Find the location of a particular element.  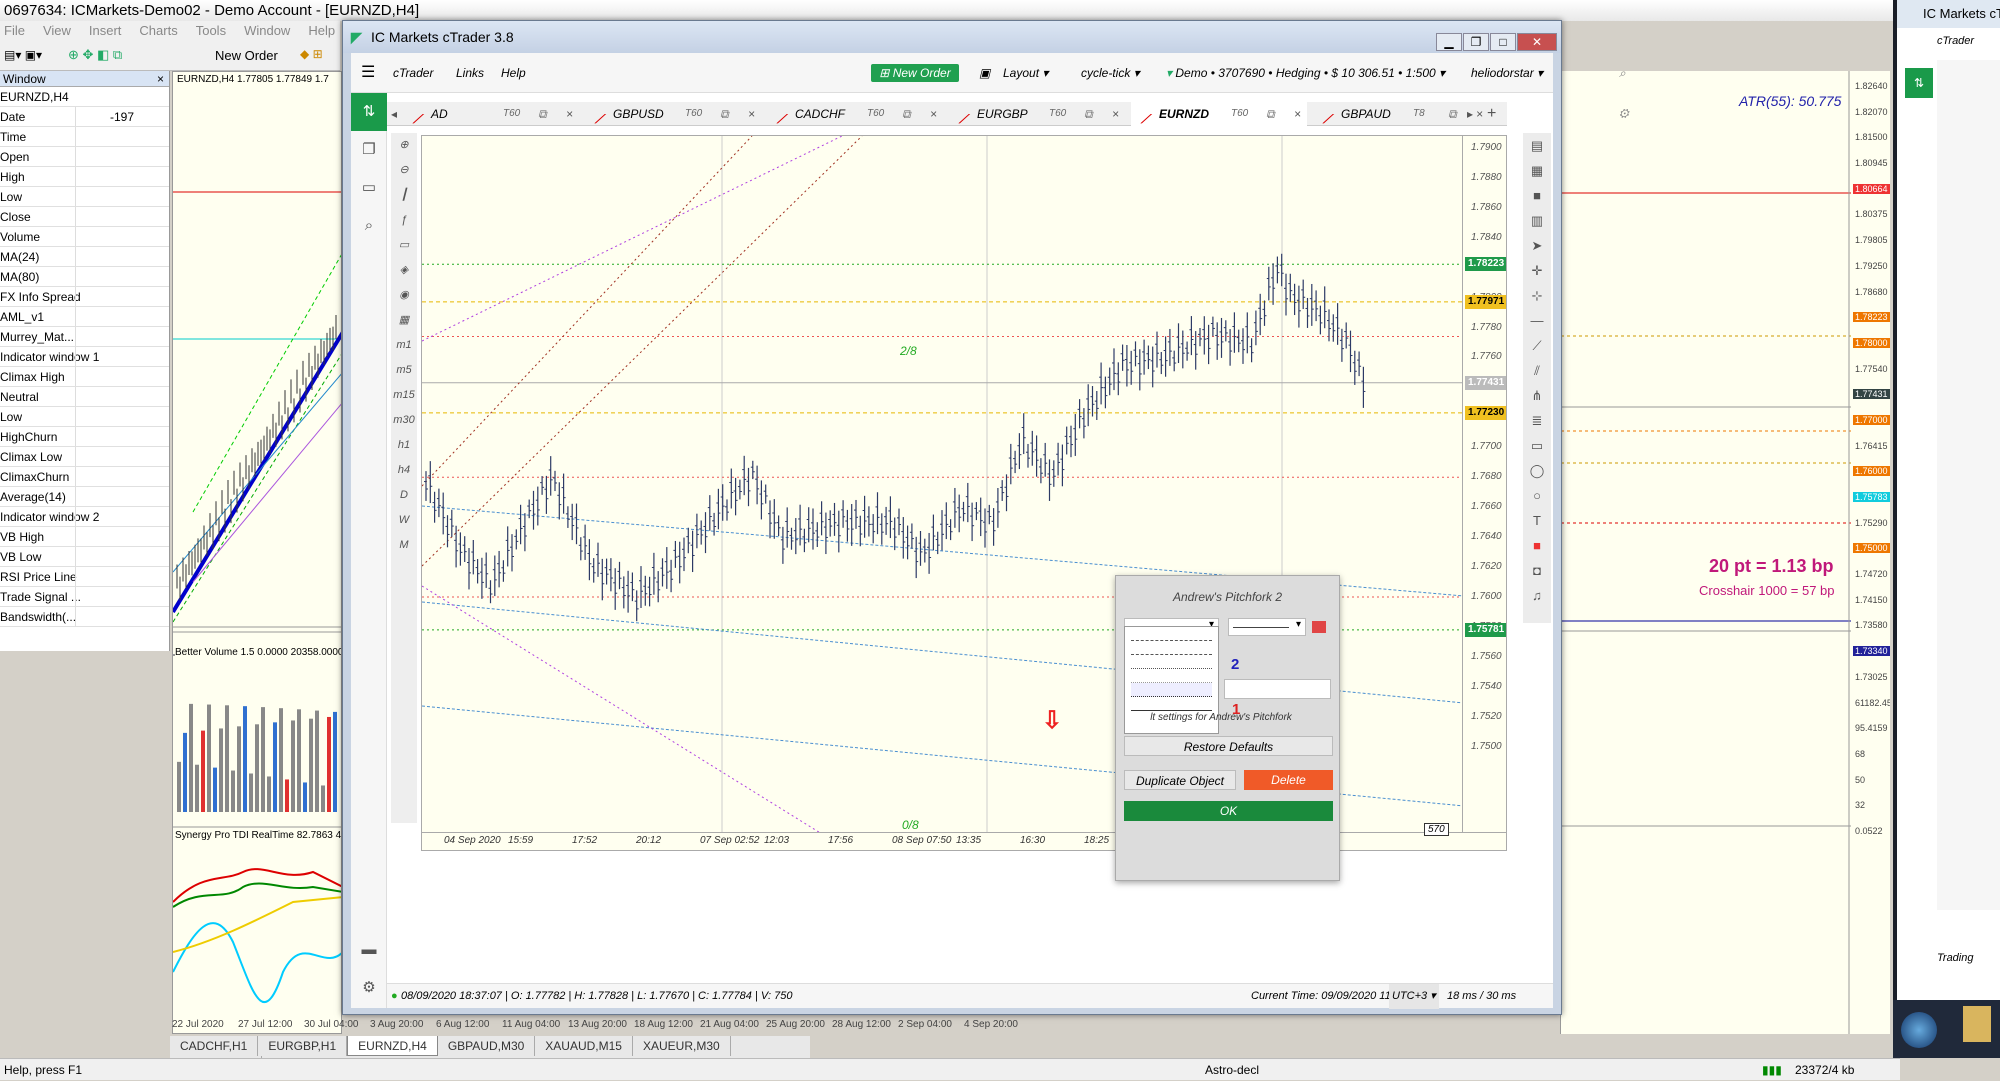

symbol-tab-eurgbp: ⟋ EURGBP T60 ⧉ × is located at coordinates (1037, 114).